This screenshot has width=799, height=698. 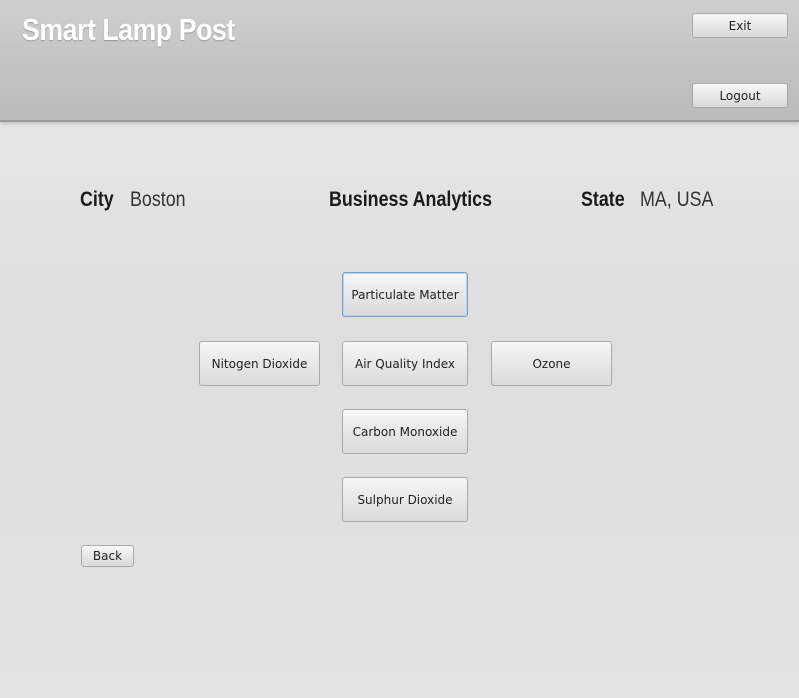 What do you see at coordinates (740, 95) in the screenshot?
I see `logout-button: Logout` at bounding box center [740, 95].